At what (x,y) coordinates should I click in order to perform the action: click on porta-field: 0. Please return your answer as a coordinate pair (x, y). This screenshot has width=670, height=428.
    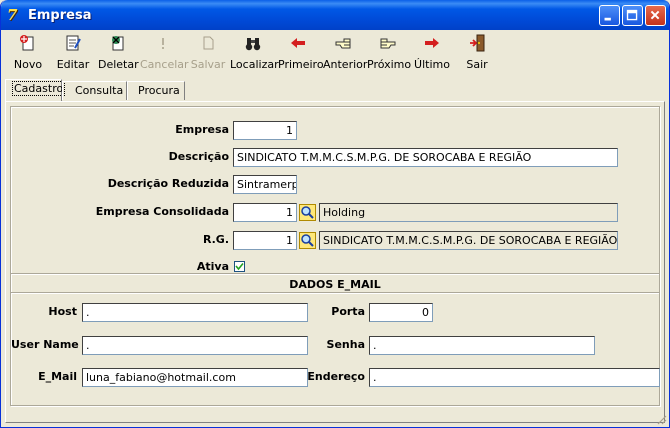
    Looking at the image, I should click on (401, 312).